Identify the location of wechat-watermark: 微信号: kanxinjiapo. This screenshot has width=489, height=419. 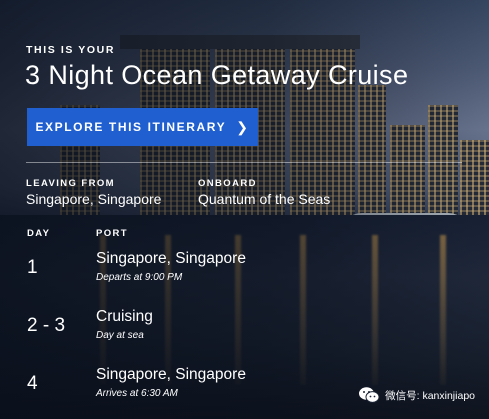
(416, 395).